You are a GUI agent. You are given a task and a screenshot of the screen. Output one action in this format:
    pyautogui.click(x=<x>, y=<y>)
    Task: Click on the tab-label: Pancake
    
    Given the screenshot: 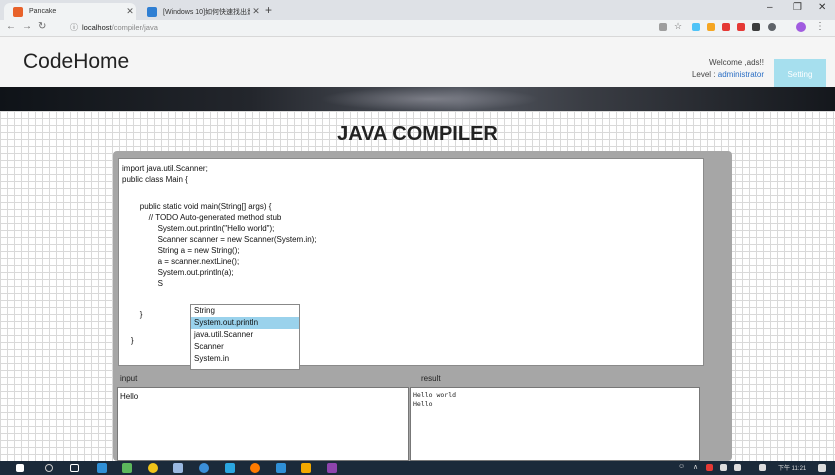 What is the action you would take?
    pyautogui.click(x=43, y=11)
    